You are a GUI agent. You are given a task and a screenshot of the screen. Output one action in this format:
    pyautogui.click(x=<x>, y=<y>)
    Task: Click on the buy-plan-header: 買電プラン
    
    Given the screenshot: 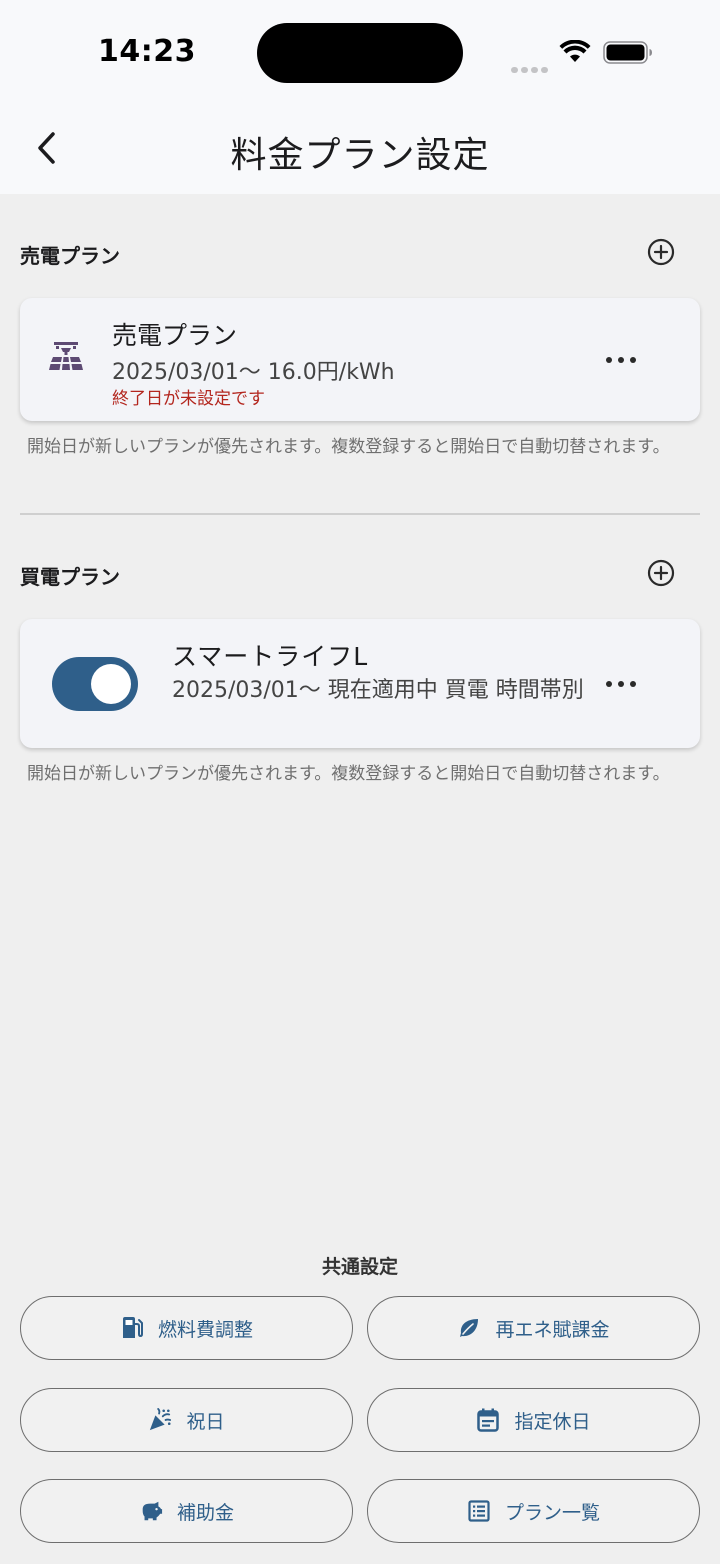 What is the action you would take?
    pyautogui.click(x=360, y=573)
    